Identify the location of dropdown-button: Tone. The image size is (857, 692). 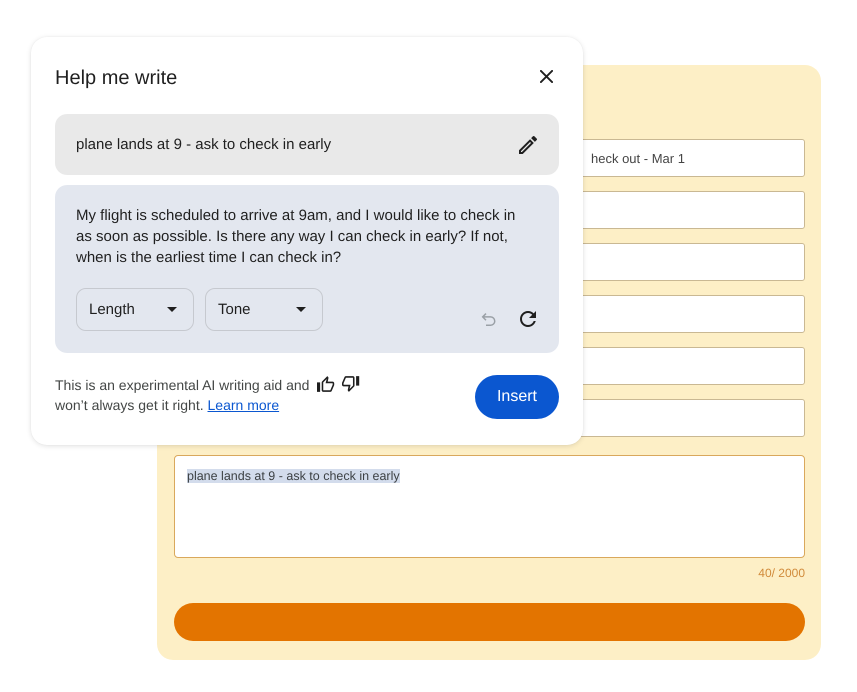
(264, 309).